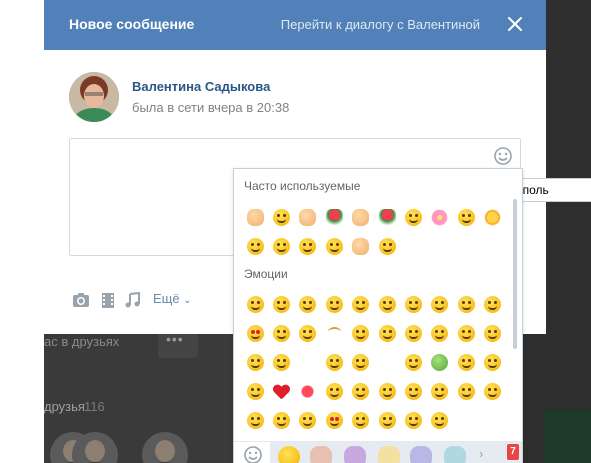 The width and height of the screenshot is (591, 463). I want to click on kissing-emoji, so click(334, 391).